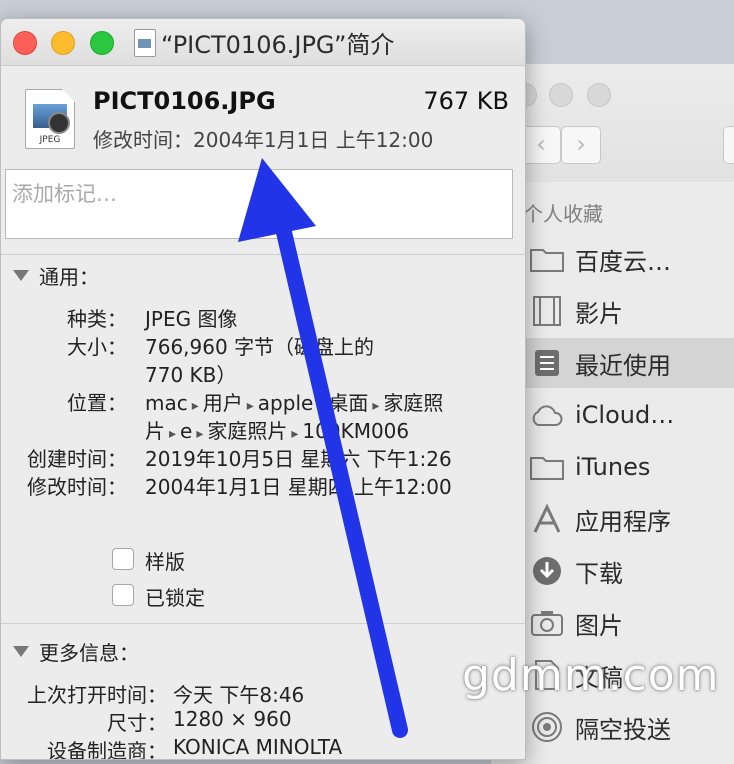  What do you see at coordinates (277, 200) in the screenshot?
I see `arrow-head` at bounding box center [277, 200].